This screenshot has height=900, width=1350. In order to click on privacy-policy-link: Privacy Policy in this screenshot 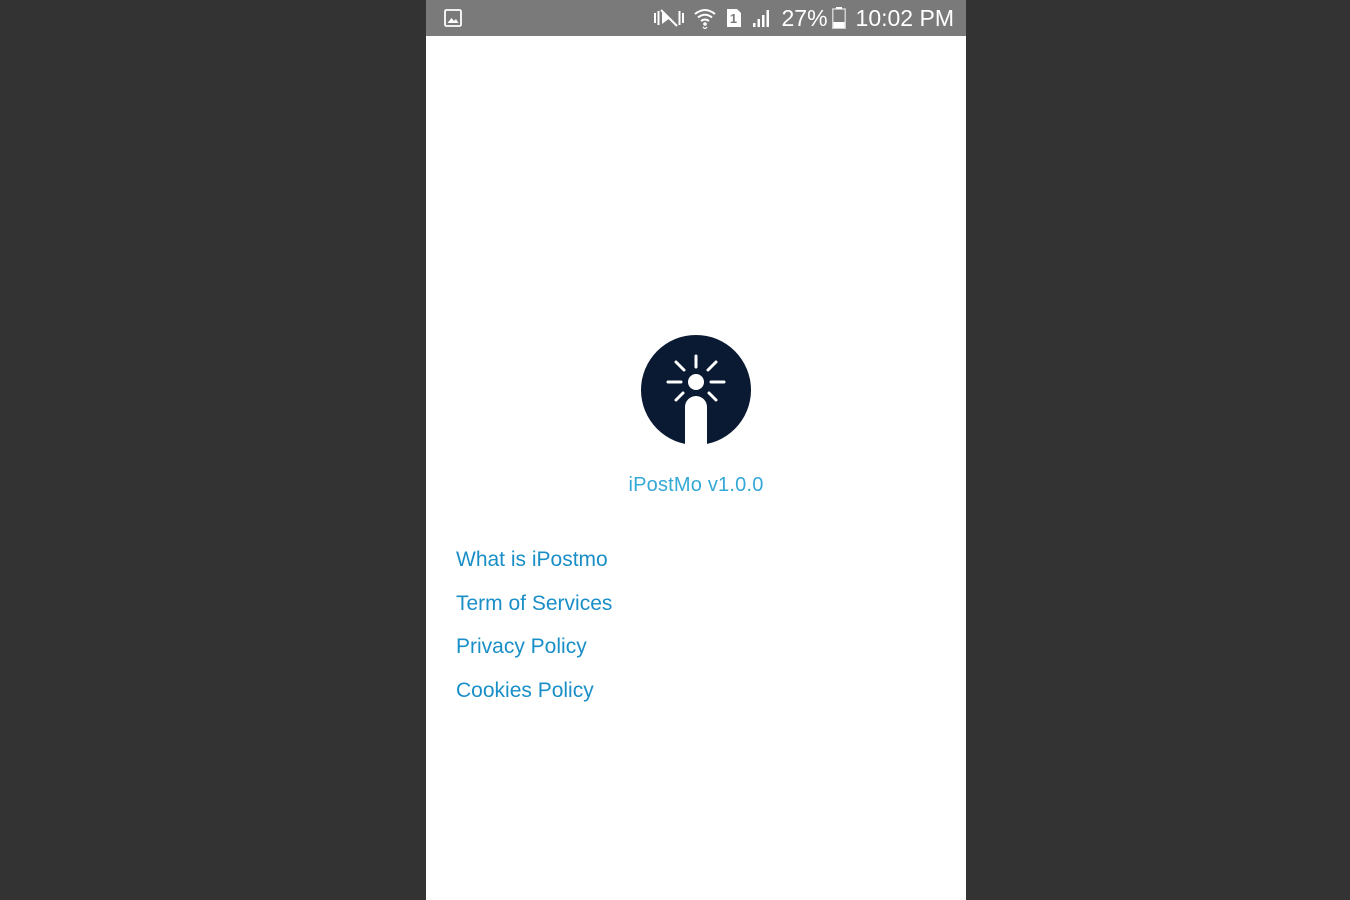, I will do `click(534, 653)`.